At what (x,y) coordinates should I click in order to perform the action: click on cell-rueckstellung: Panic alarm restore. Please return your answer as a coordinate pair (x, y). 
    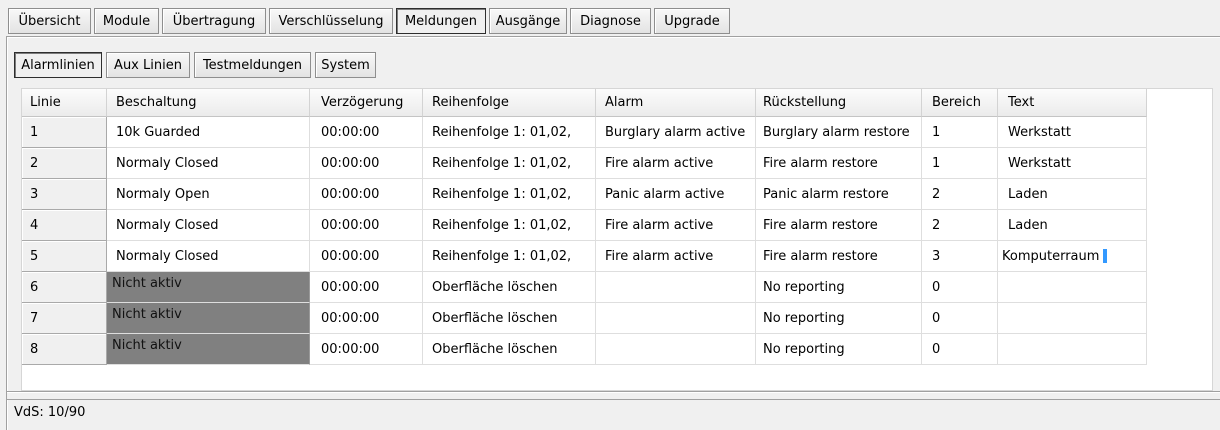
    Looking at the image, I should click on (839, 194).